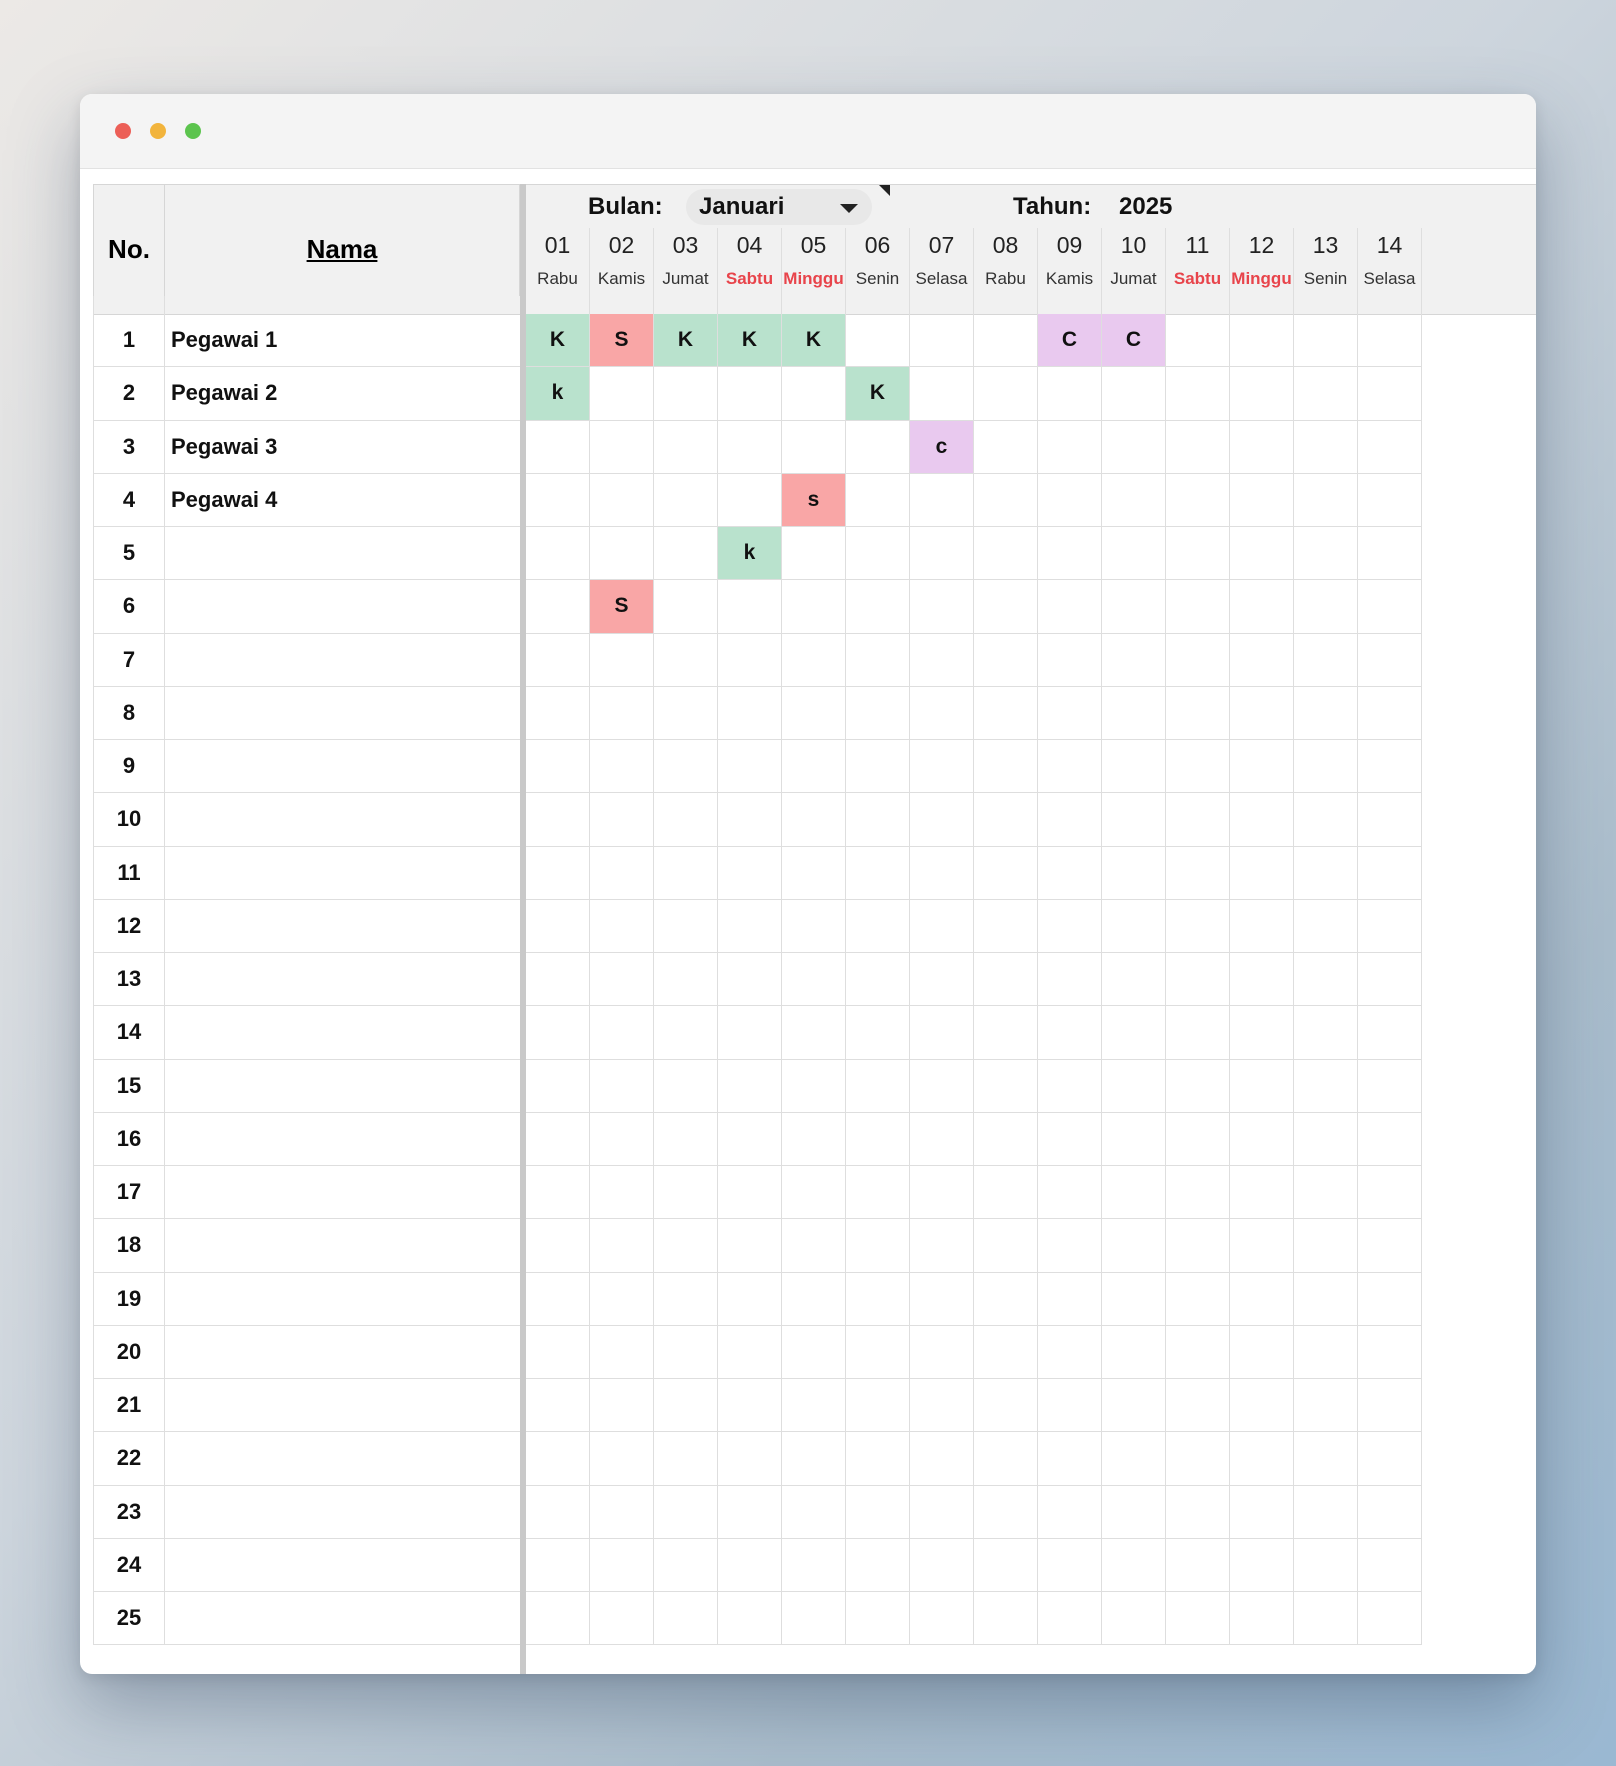 Image resolution: width=1616 pixels, height=1766 pixels. Describe the element at coordinates (1134, 341) in the screenshot. I see `attendance-cell: C` at that location.